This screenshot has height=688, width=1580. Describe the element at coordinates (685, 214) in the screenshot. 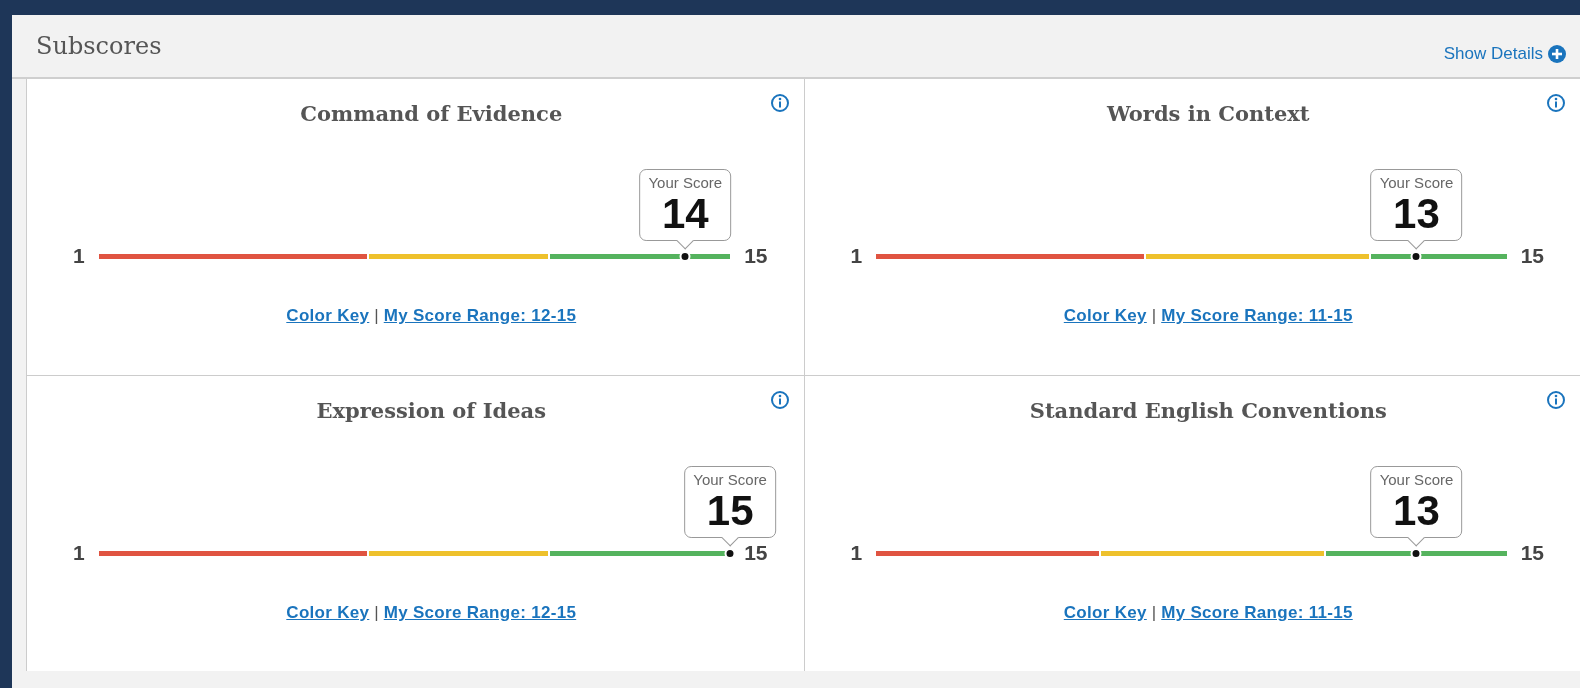

I see `score-value: 14` at that location.